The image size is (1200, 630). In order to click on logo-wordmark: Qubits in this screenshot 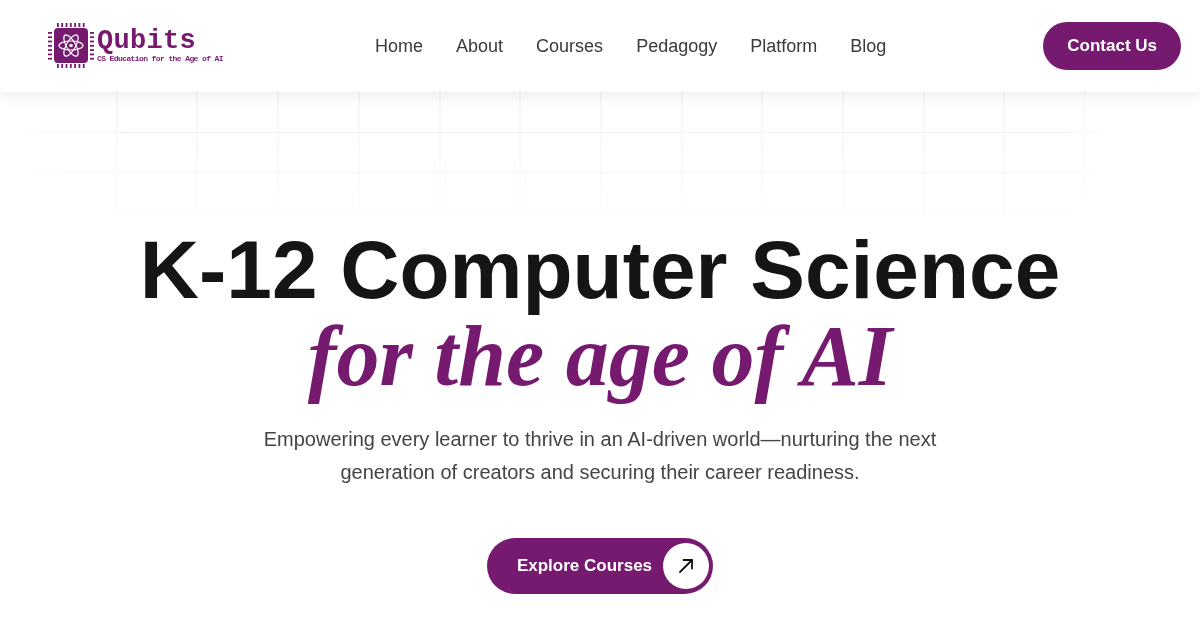, I will do `click(147, 41)`.